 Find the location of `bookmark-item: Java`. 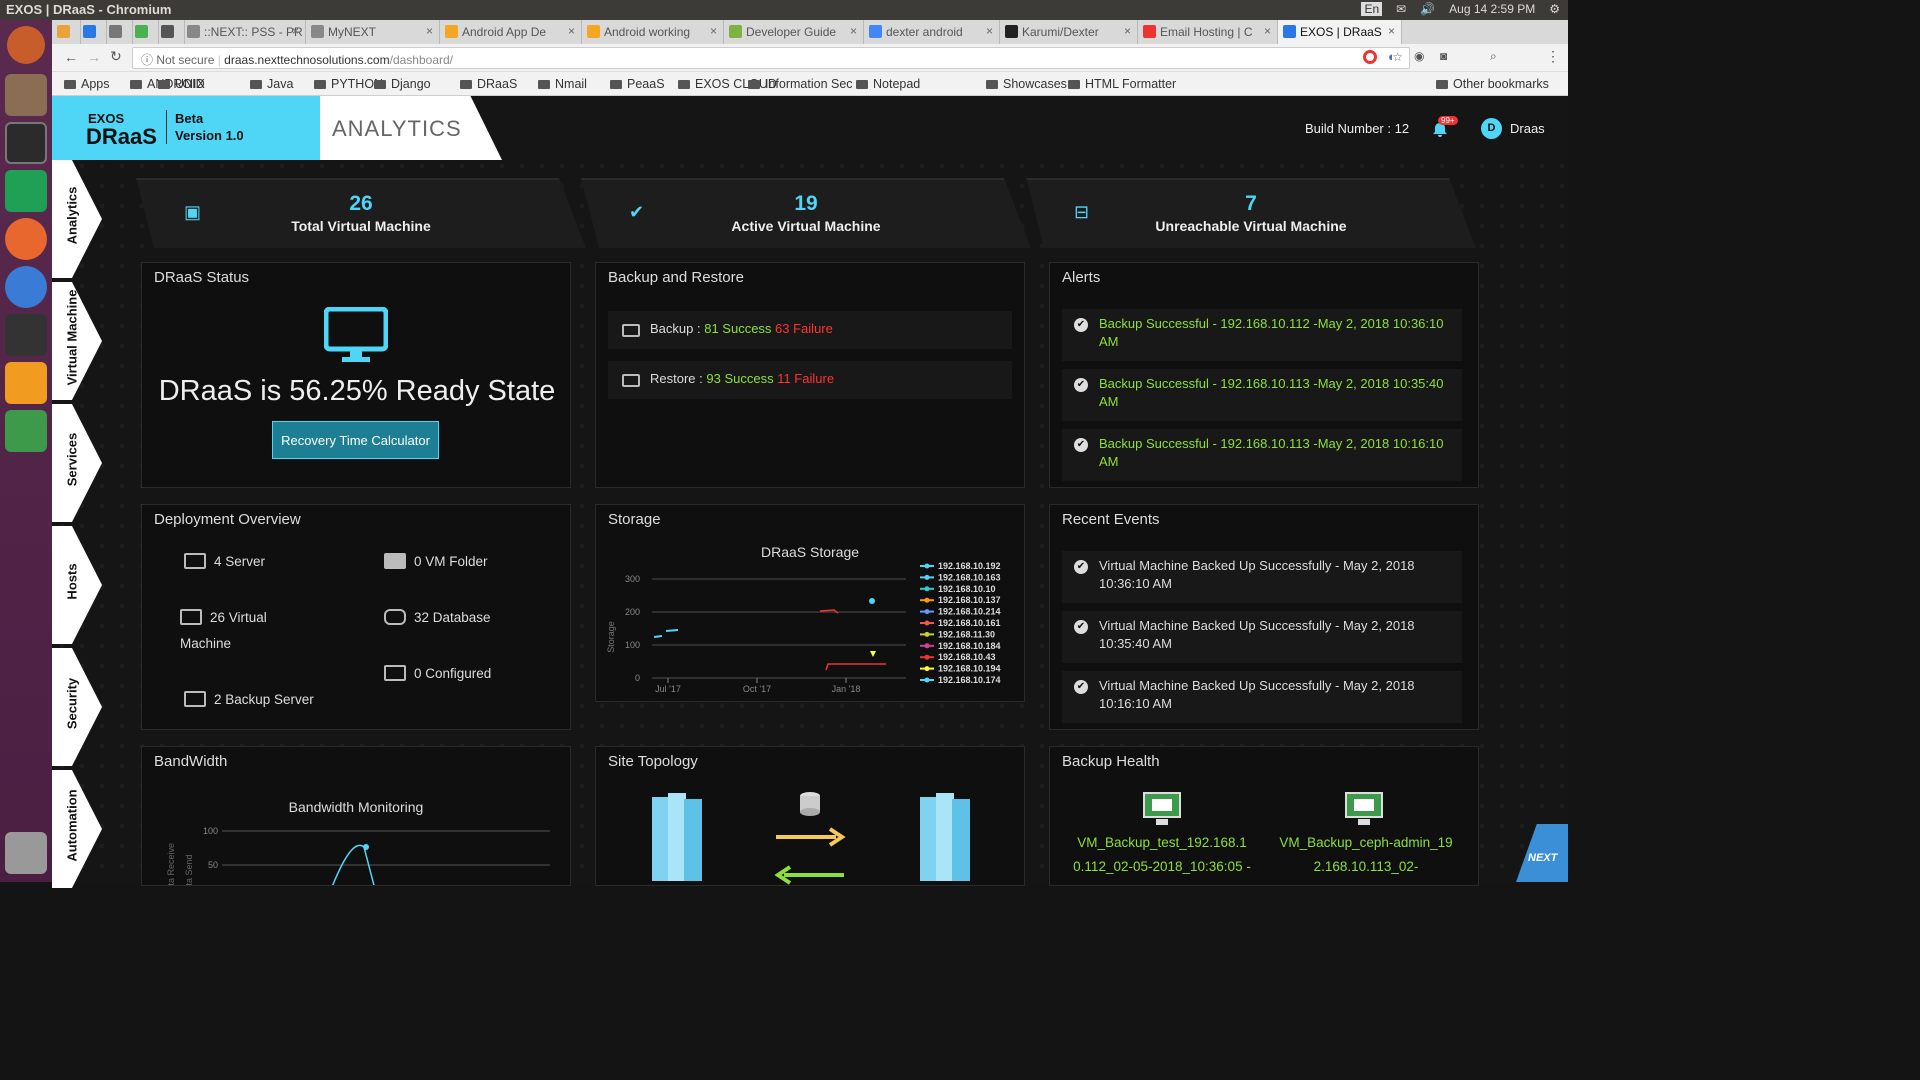

bookmark-item: Java is located at coordinates (271, 84).